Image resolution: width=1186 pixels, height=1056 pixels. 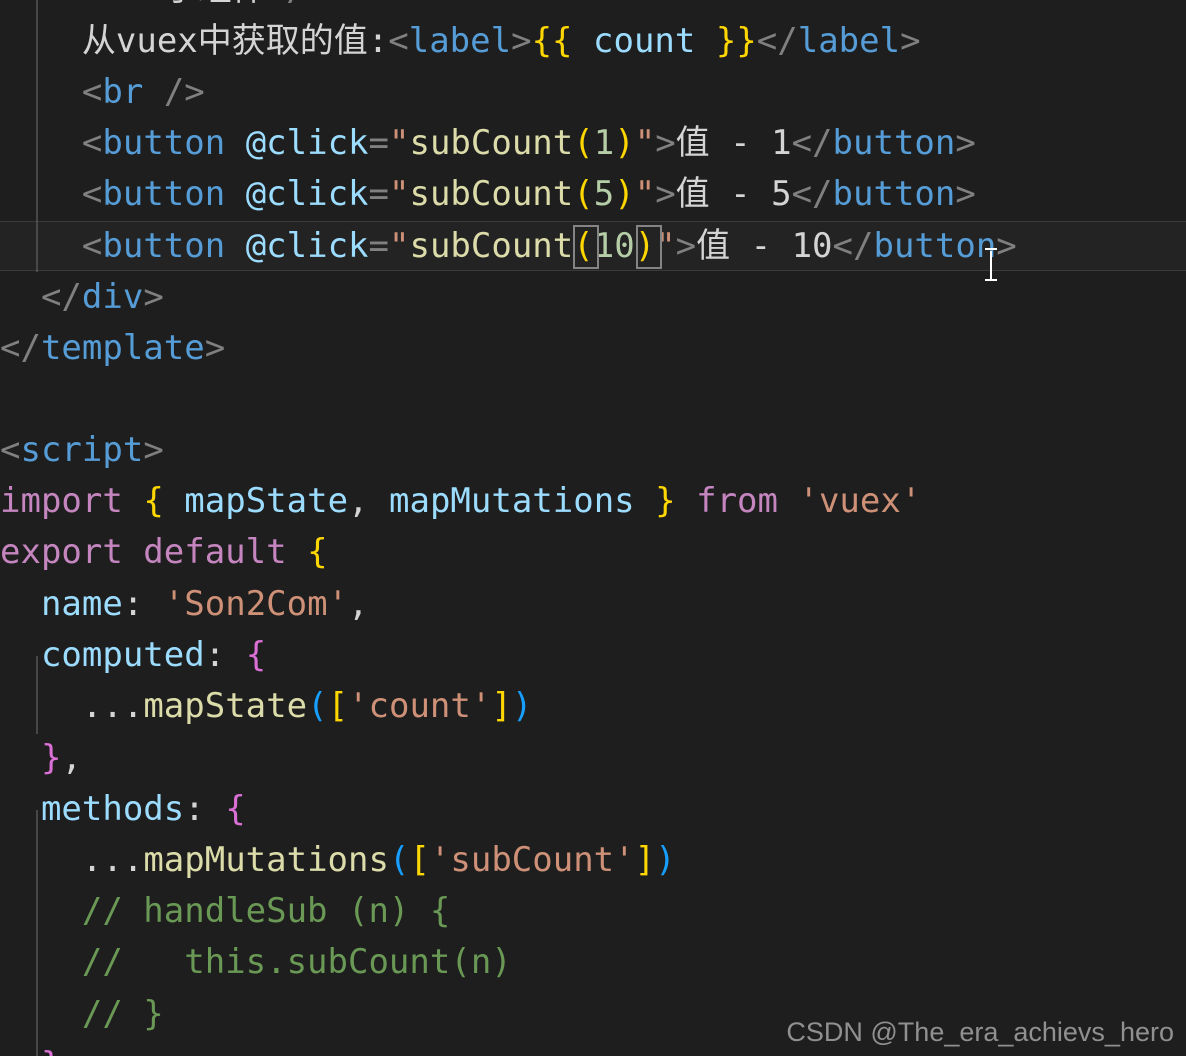 What do you see at coordinates (296, 962) in the screenshot?
I see `code-token: // this.subCount(n)` at bounding box center [296, 962].